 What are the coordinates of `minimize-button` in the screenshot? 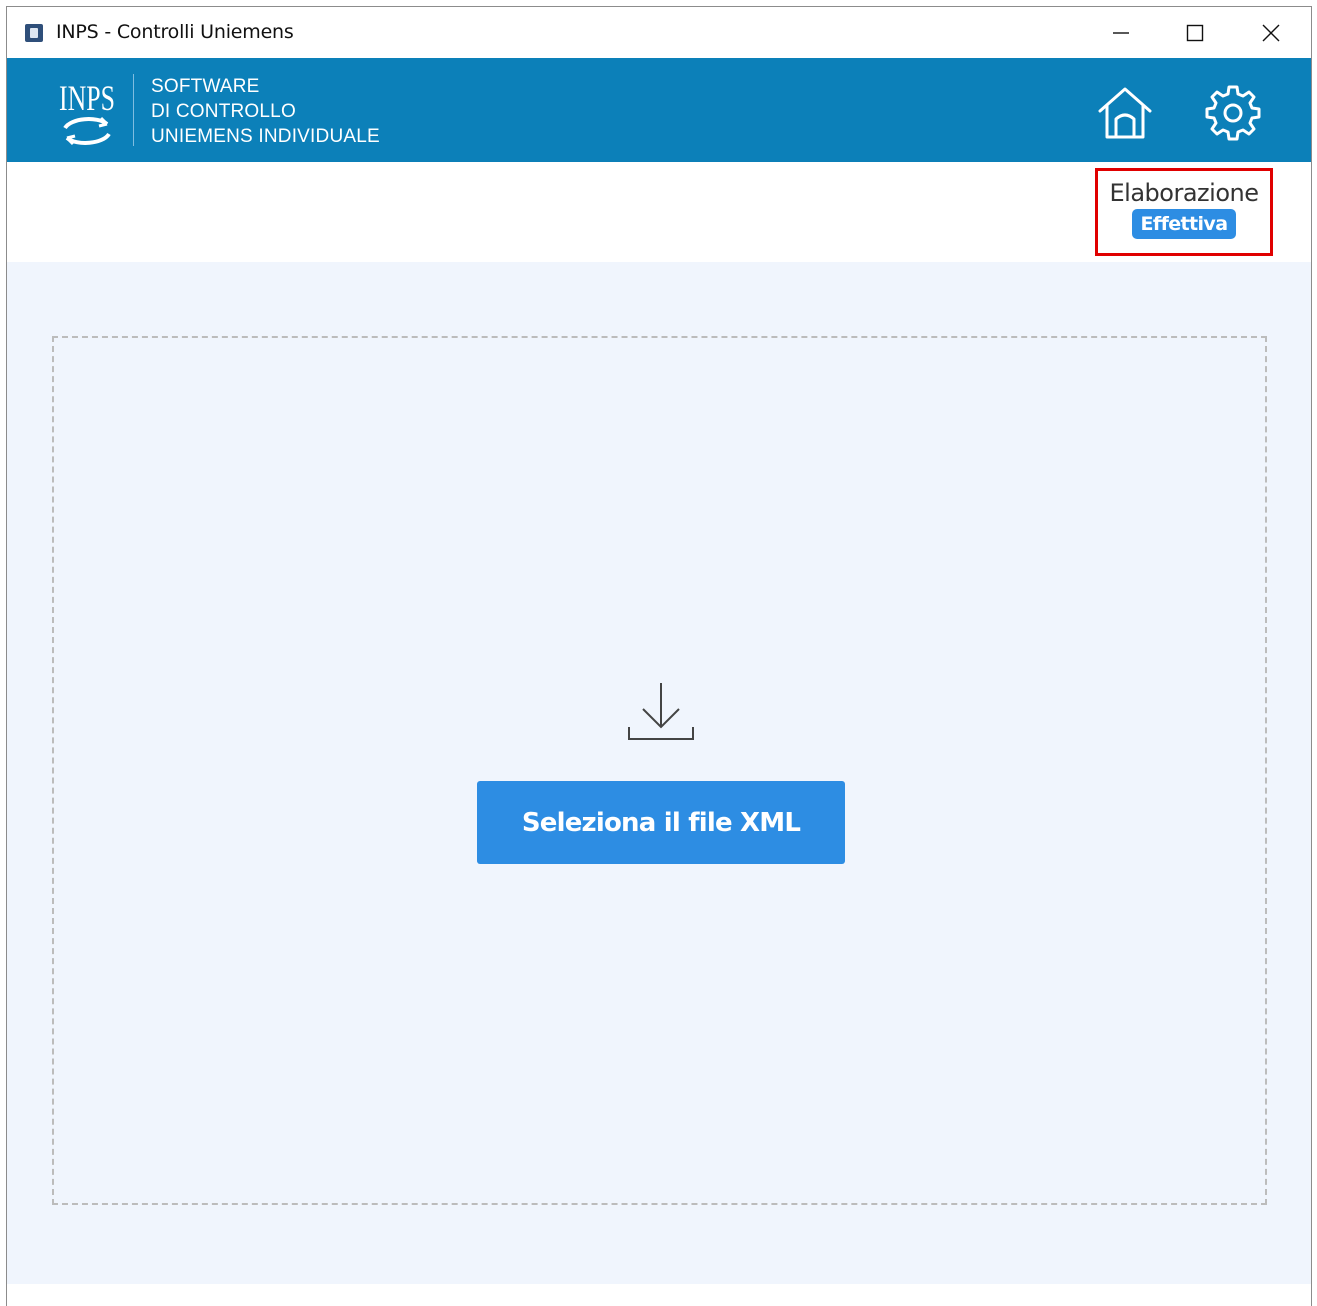 It's located at (1121, 32).